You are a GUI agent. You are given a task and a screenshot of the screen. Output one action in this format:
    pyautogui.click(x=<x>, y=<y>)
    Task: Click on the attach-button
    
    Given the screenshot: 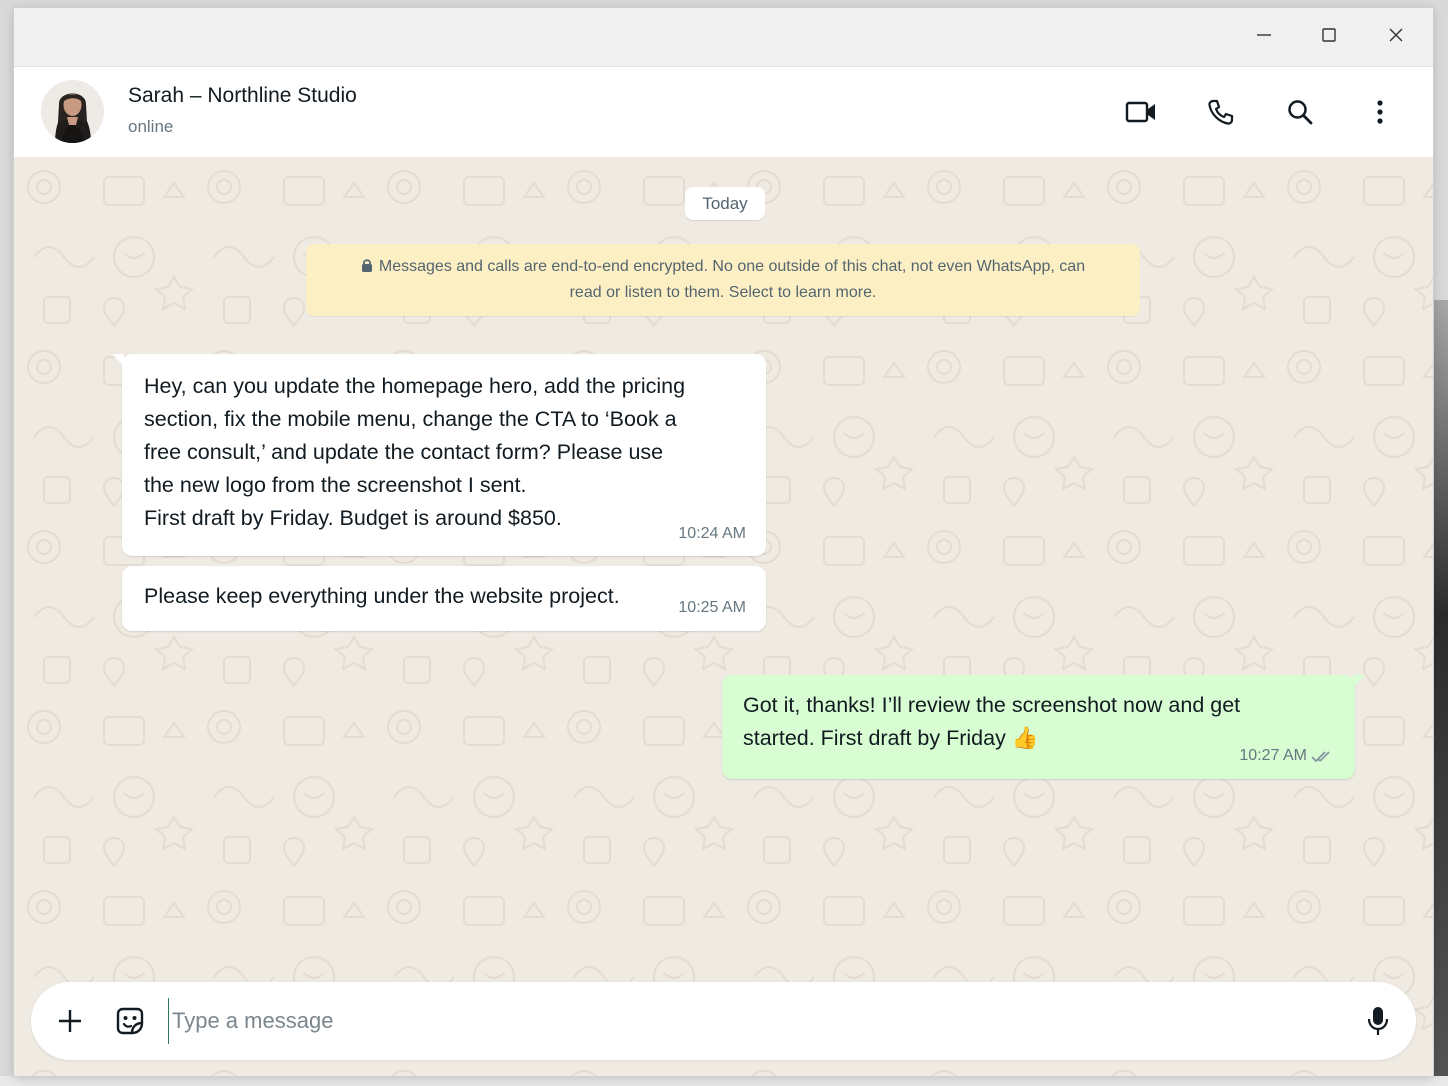 What is the action you would take?
    pyautogui.click(x=70, y=1021)
    